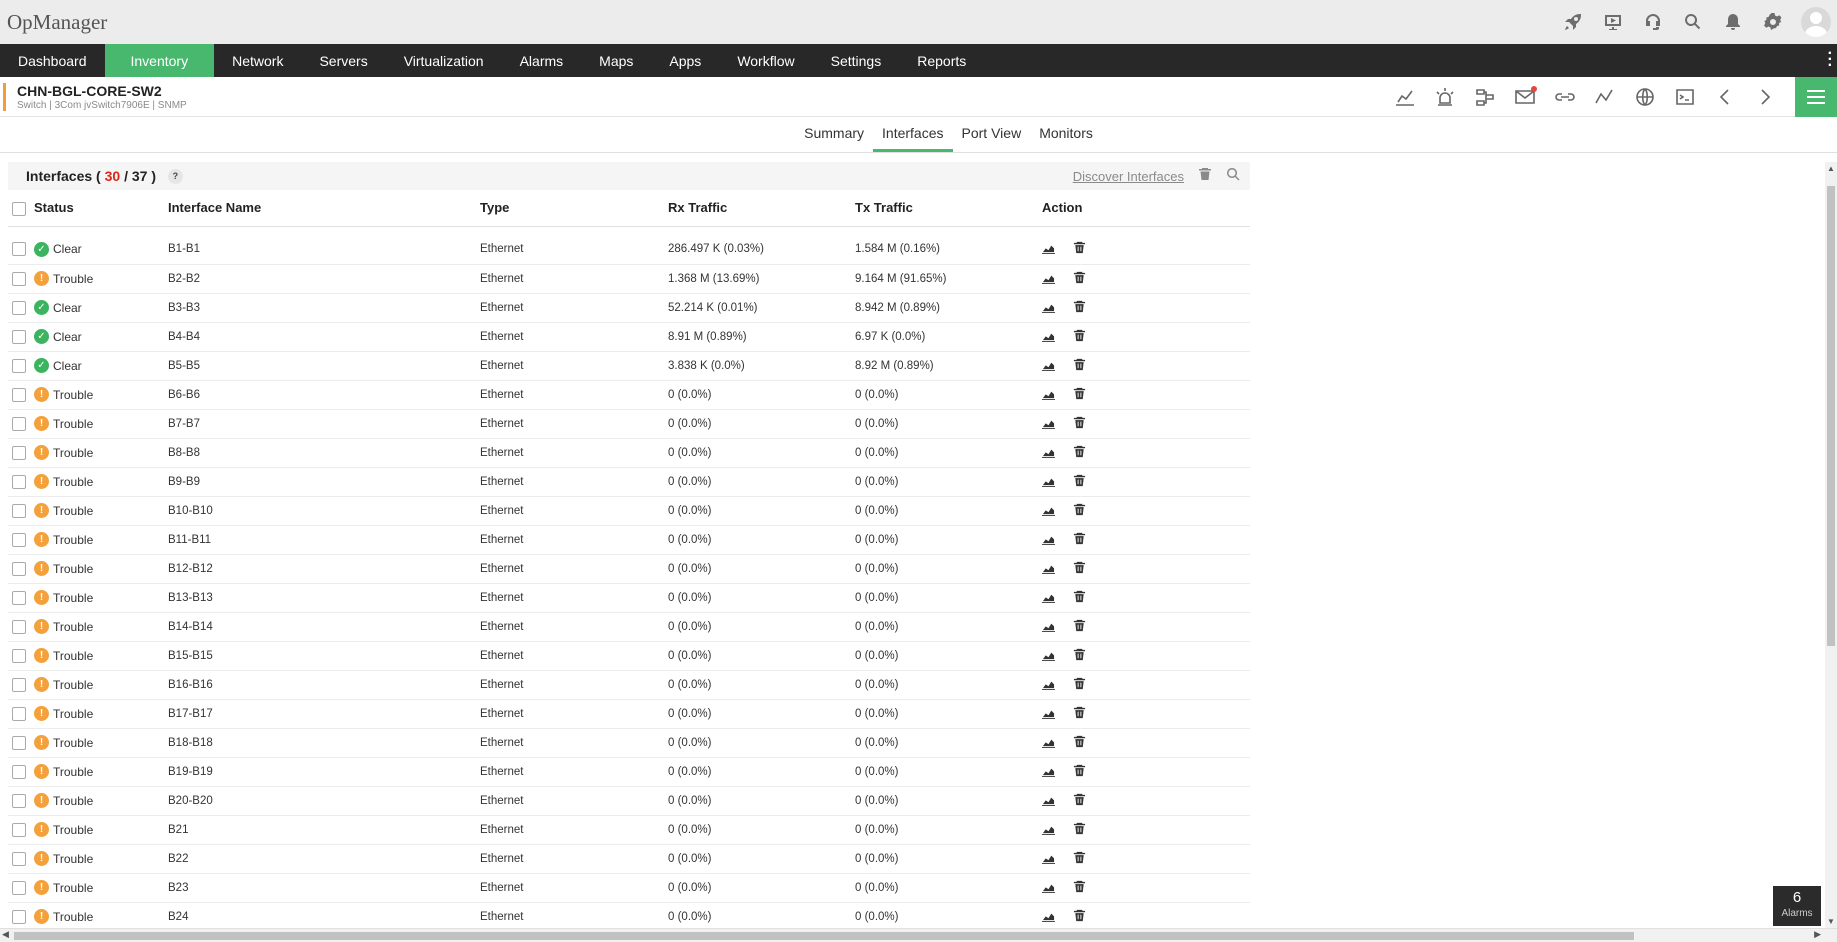 The height and width of the screenshot is (942, 1837). I want to click on table-row: ! Trouble B22 Ethernet 0 (0.0%) 0 (0.0%), so click(629, 859).